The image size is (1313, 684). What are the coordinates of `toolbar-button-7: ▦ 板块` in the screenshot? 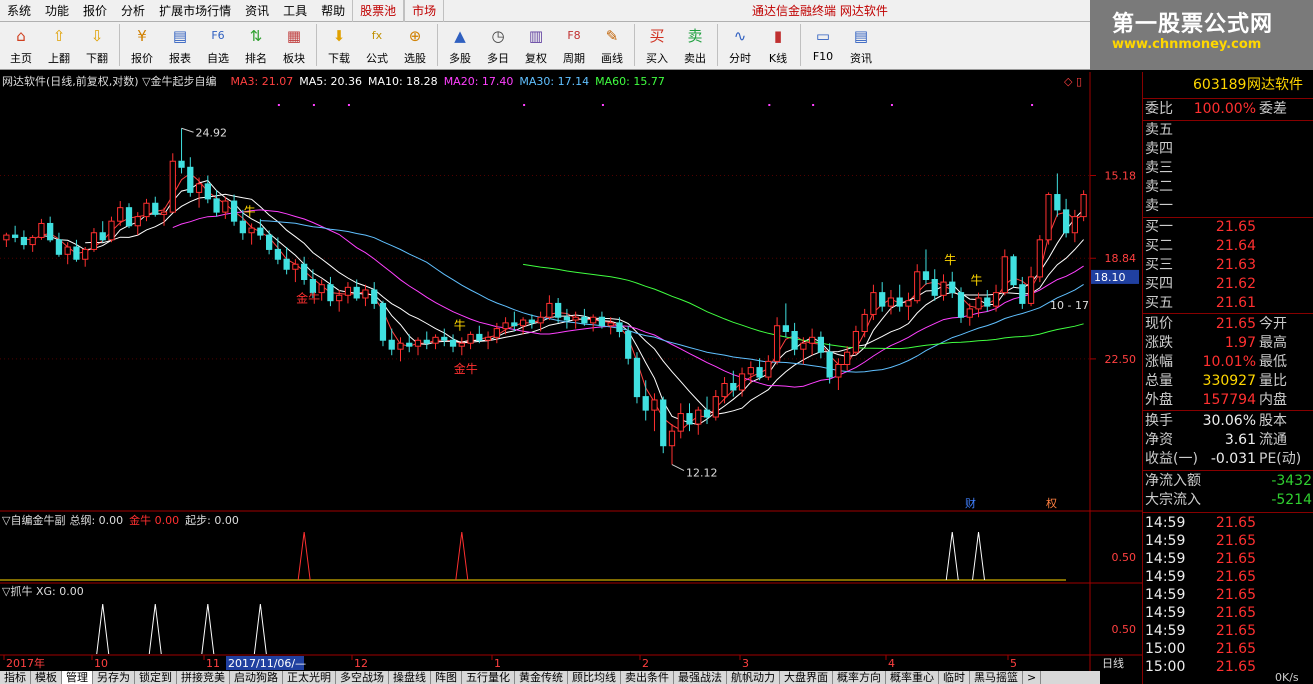 It's located at (294, 45).